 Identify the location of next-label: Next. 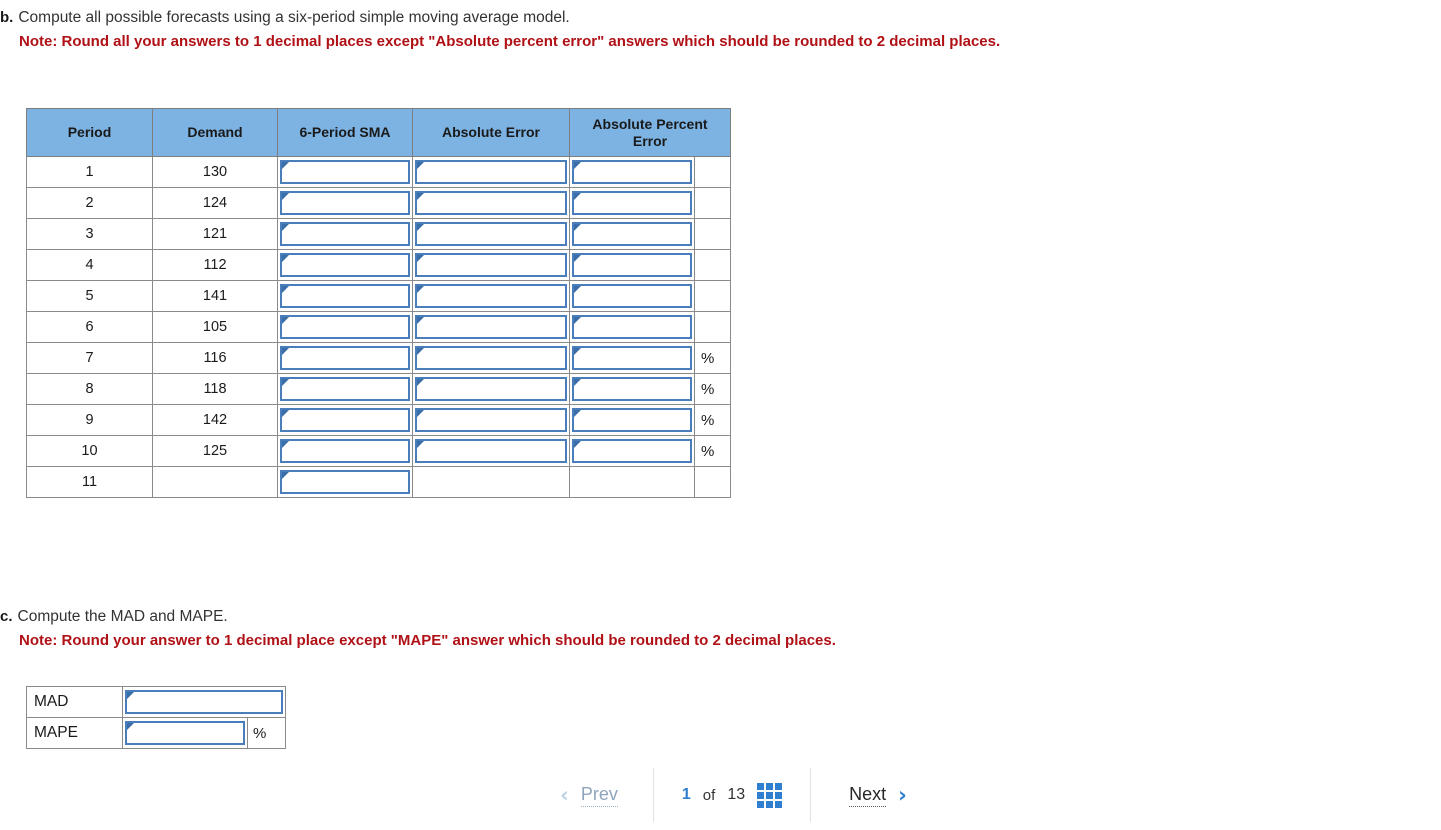
(868, 795).